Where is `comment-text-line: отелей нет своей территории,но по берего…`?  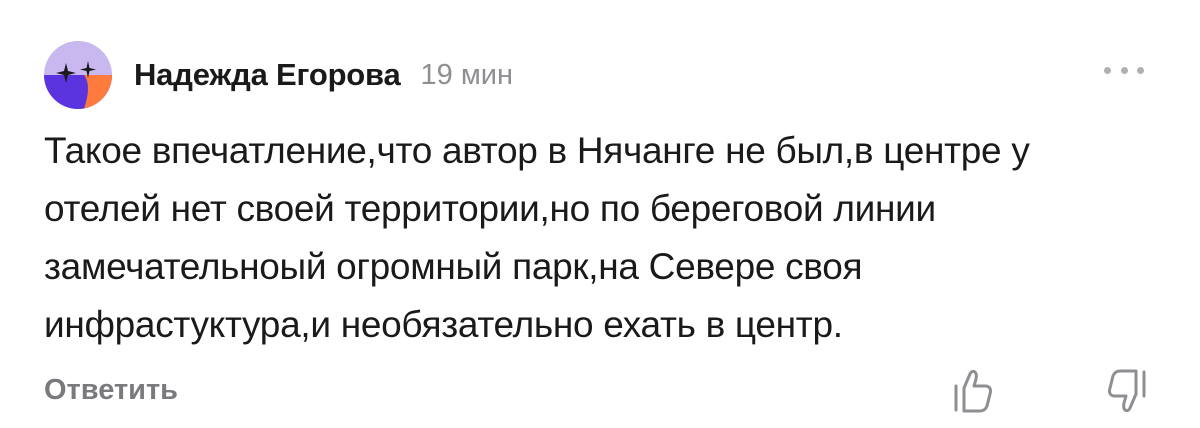 comment-text-line: отелей нет своей территории,но по берего… is located at coordinates (490, 208).